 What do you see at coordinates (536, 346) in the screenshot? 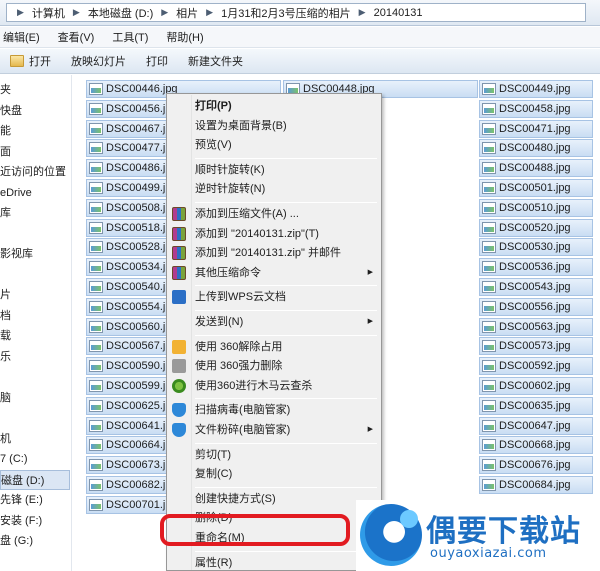
I see `file-item: DSC00573.jpg` at bounding box center [536, 346].